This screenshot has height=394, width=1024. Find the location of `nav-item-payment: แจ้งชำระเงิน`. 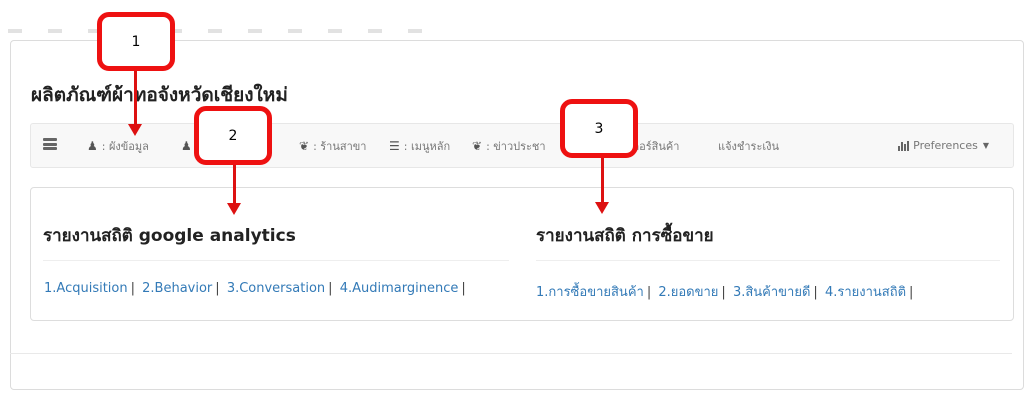

nav-item-payment: แจ้งชำระเงิน is located at coordinates (748, 145).